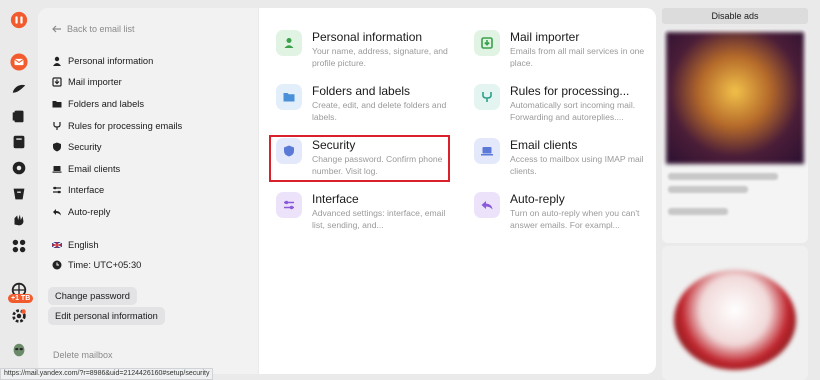 This screenshot has width=820, height=380. I want to click on nav-item-mail-importer: Mail importer, so click(117, 83).